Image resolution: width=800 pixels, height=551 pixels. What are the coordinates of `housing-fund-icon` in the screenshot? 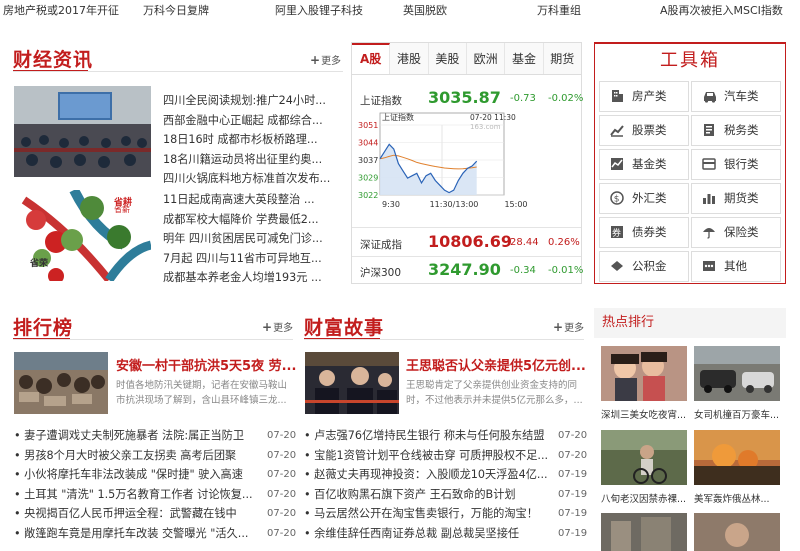 It's located at (617, 266).